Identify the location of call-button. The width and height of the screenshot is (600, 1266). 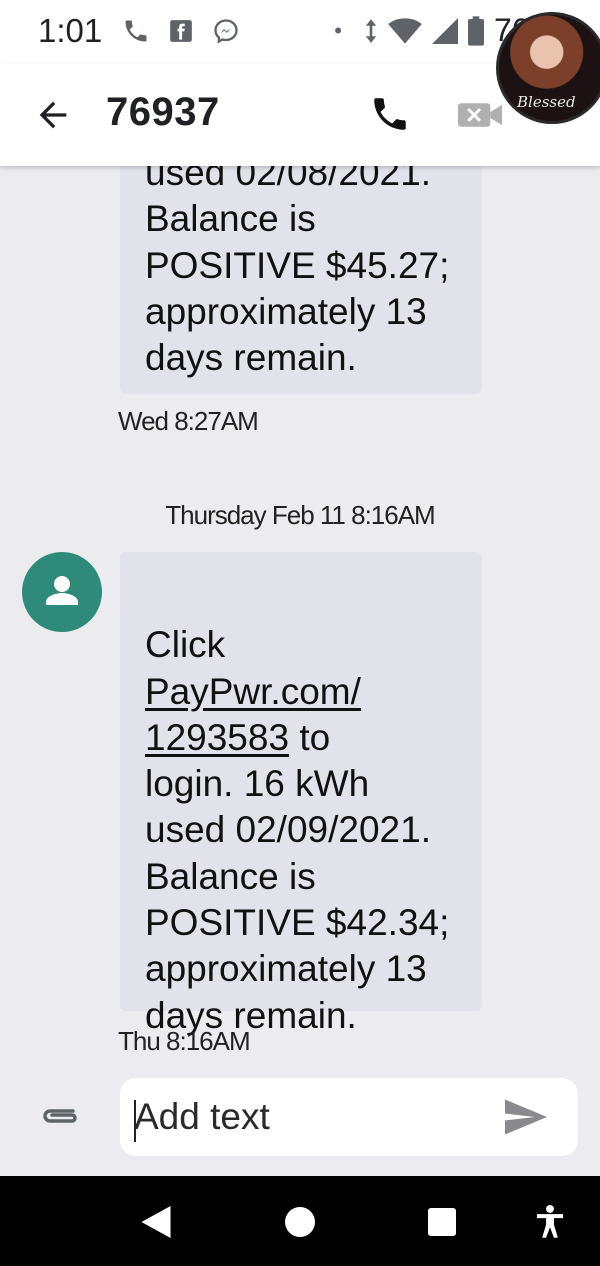
(390, 114).